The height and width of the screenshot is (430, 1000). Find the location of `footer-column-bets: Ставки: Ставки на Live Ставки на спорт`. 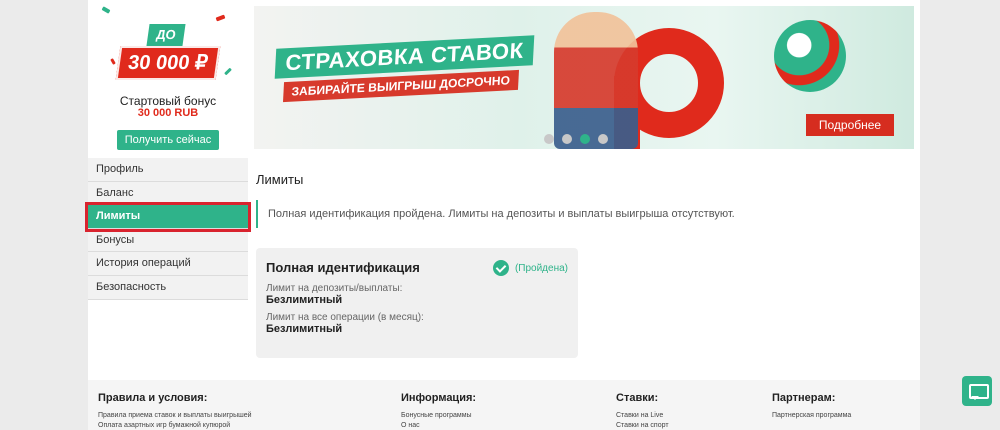

footer-column-bets: Ставки: Ставки на Live Ставки на спорт is located at coordinates (642, 410).